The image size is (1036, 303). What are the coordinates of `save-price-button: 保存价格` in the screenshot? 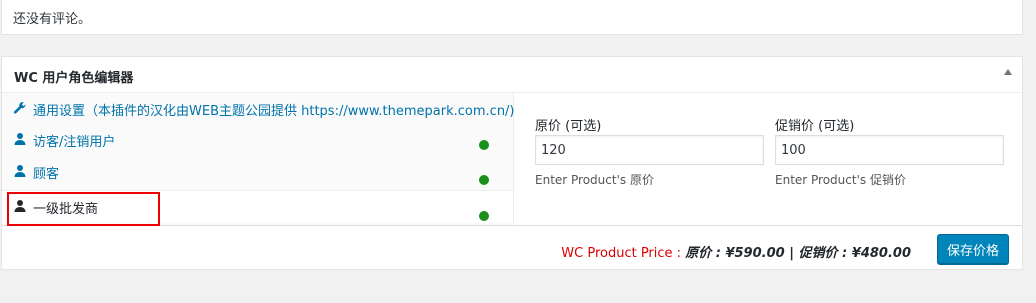 It's located at (973, 249).